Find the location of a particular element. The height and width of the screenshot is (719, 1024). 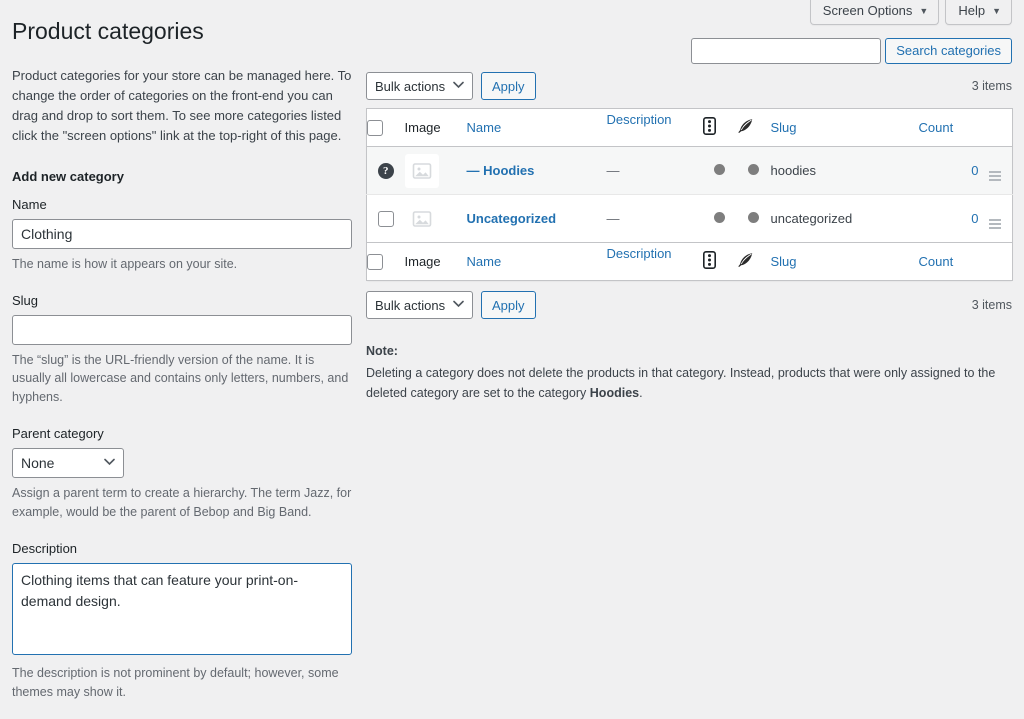

row-selector-cell: ? is located at coordinates (385, 170).